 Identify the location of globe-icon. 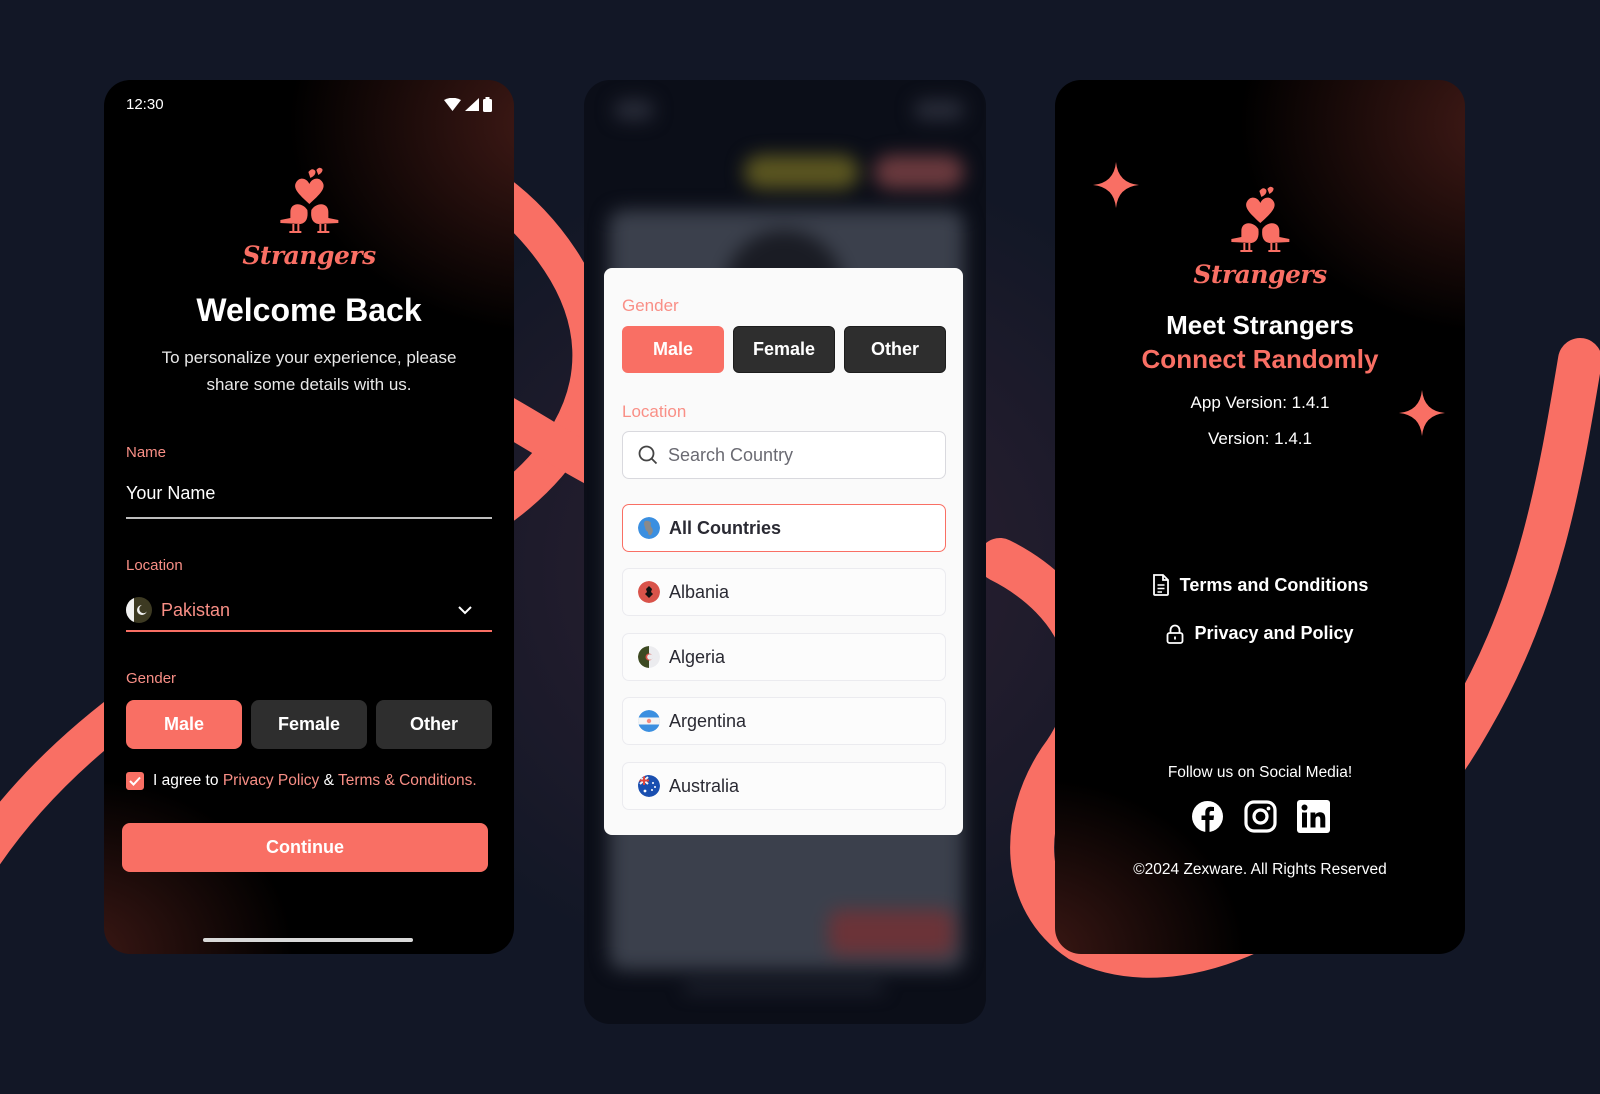
(649, 528).